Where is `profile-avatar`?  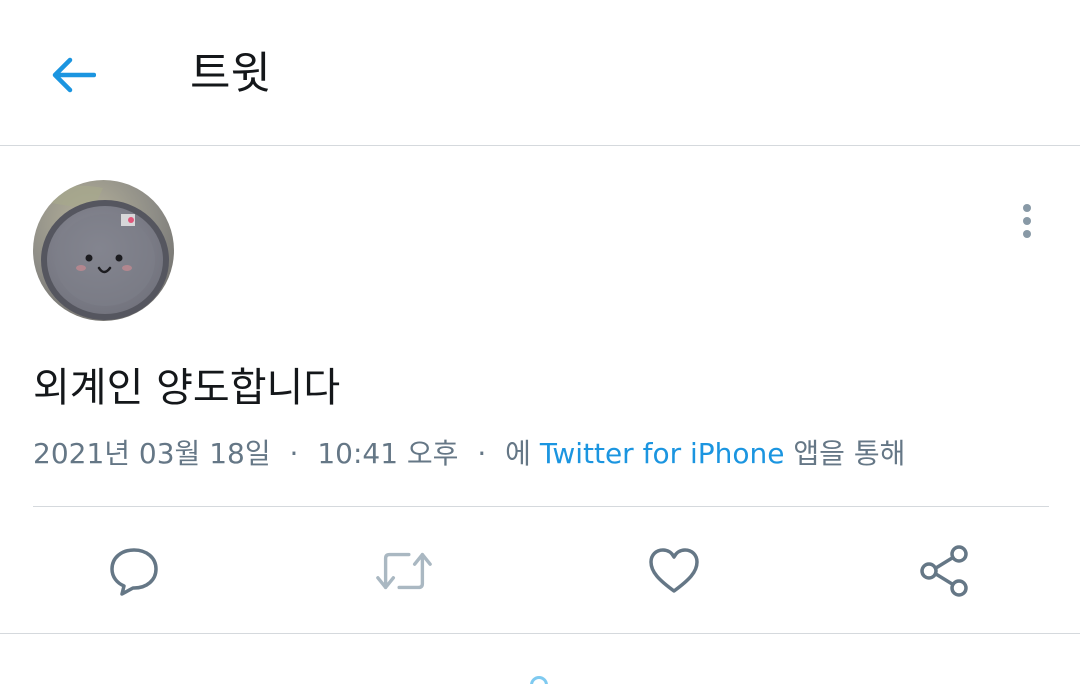
profile-avatar is located at coordinates (103, 250).